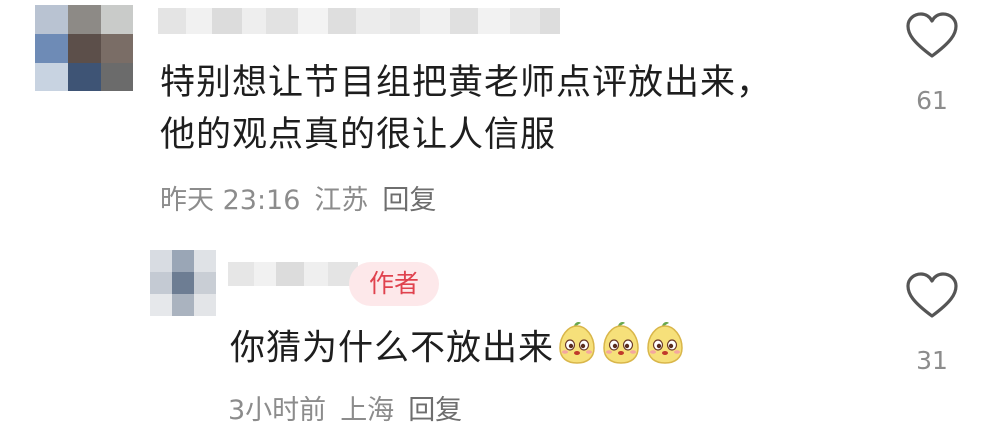 The height and width of the screenshot is (428, 1000). What do you see at coordinates (932, 63) in the screenshot?
I see `like-button-1: 61` at bounding box center [932, 63].